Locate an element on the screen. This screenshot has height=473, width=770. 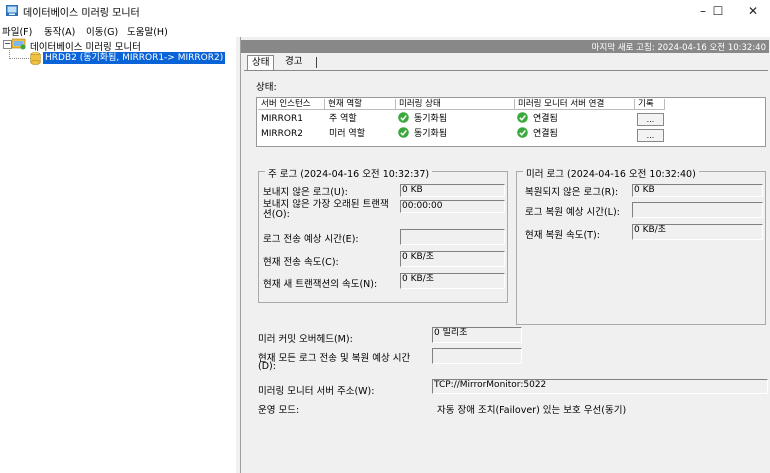
monitor-root-icon is located at coordinates (19, 44).